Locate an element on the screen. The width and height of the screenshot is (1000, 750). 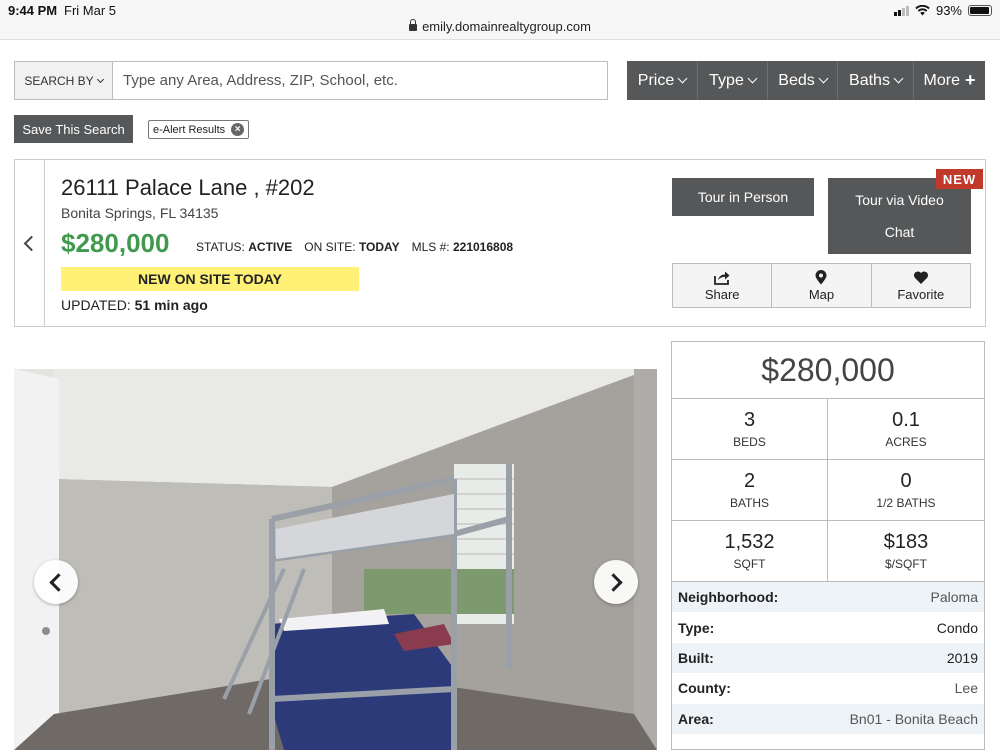
address-bar: emily.domainrealtygroup.com is located at coordinates (500, 26).